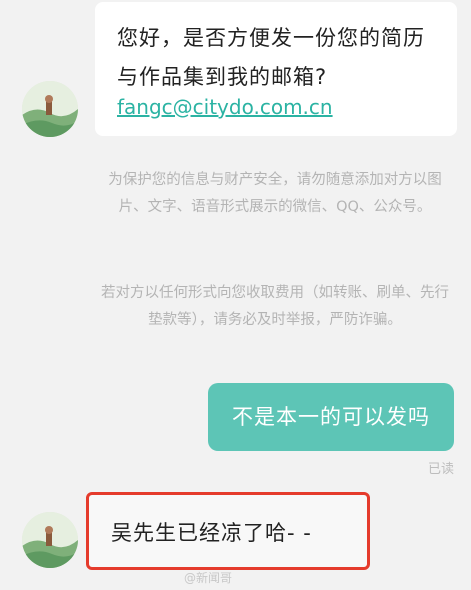  I want to click on outgoing-message-bubble: 不是本一的可以发吗, so click(331, 417).